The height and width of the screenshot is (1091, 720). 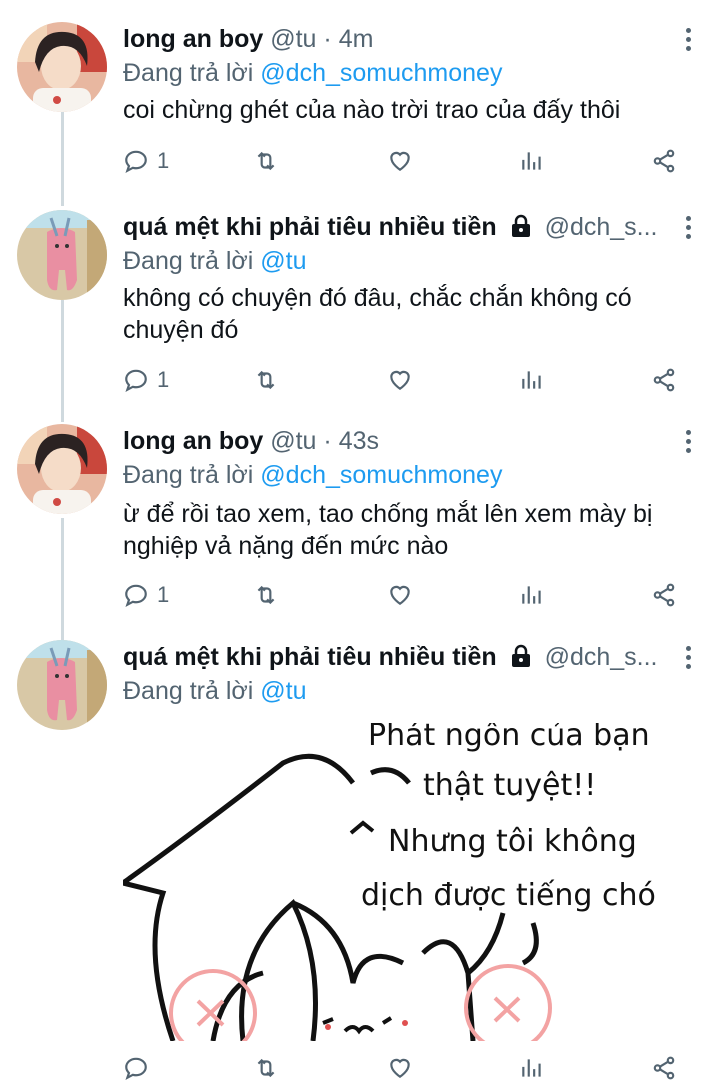 What do you see at coordinates (391, 441) in the screenshot?
I see `tweet-header: long an boy @tu · 43s` at bounding box center [391, 441].